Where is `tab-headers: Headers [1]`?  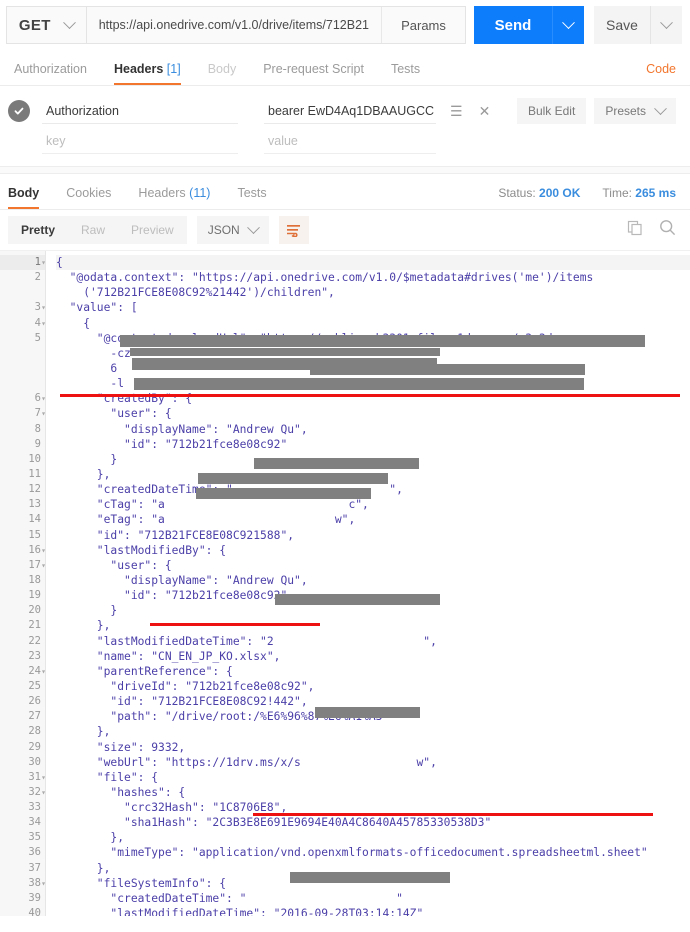 tab-headers: Headers [1] is located at coordinates (153, 73).